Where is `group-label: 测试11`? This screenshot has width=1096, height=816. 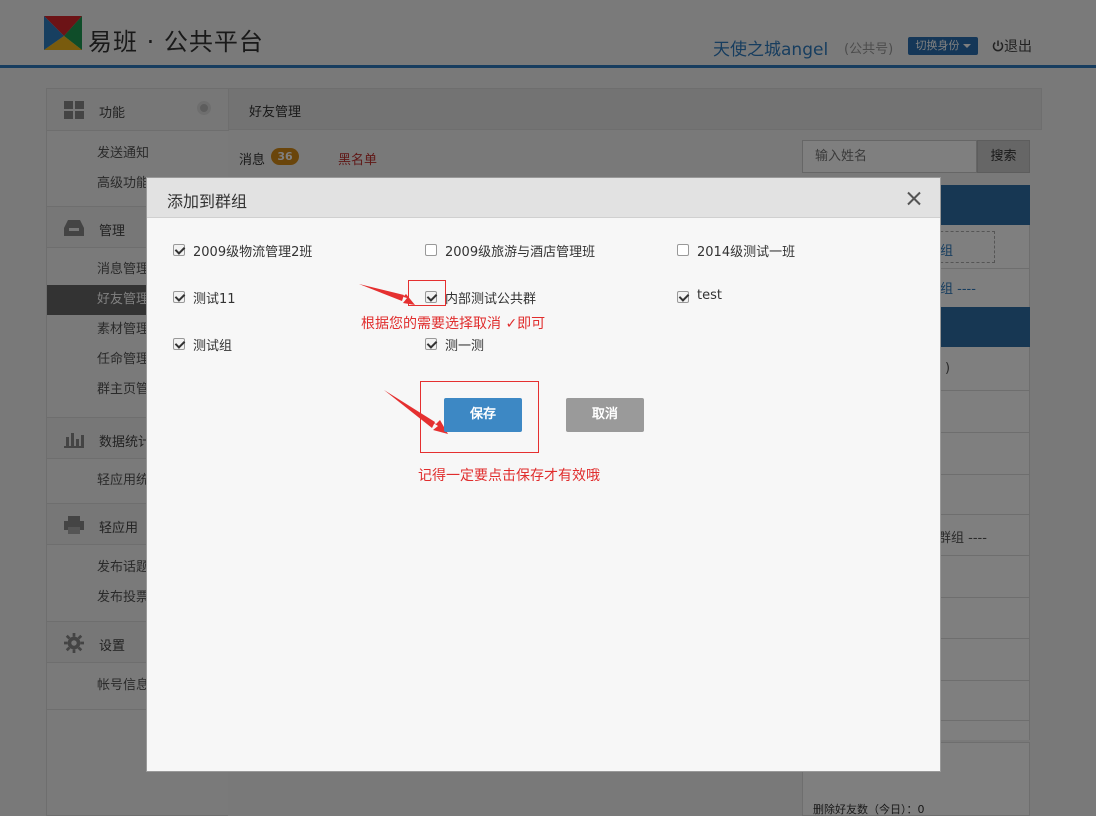 group-label: 测试11 is located at coordinates (214, 299).